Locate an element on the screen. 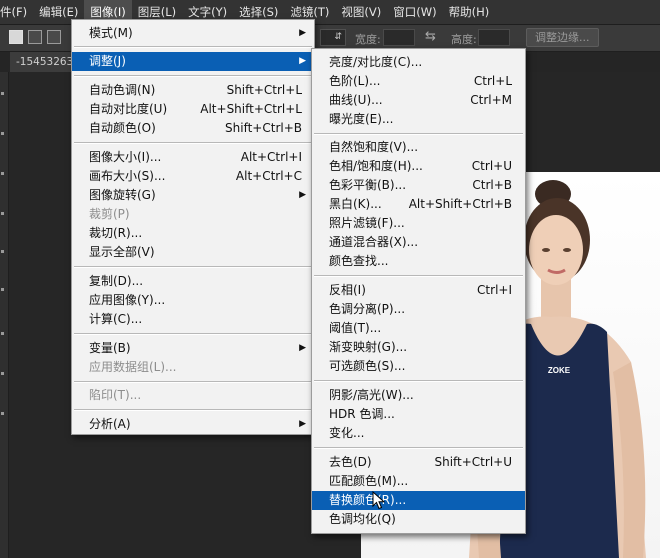 Image resolution: width=660 pixels, height=558 pixels. menu-item-label: 图像旋转(G) is located at coordinates (122, 195).